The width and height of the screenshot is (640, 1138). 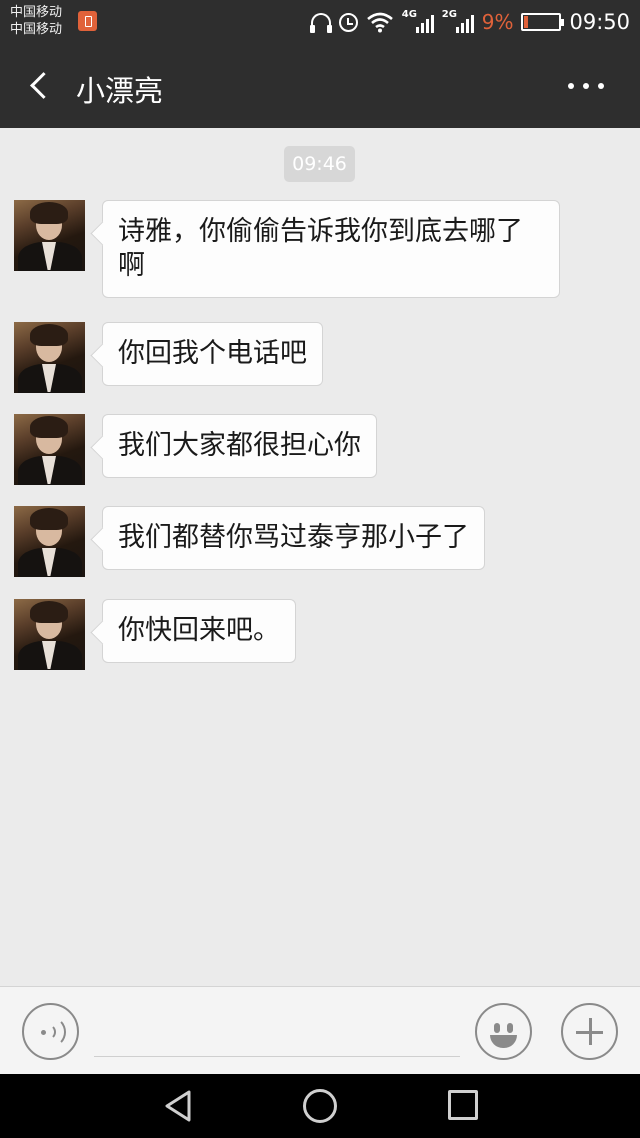 I want to click on message-item: 诗雅，你偷偷告诉我你到底去哪了啊, so click(x=287, y=249).